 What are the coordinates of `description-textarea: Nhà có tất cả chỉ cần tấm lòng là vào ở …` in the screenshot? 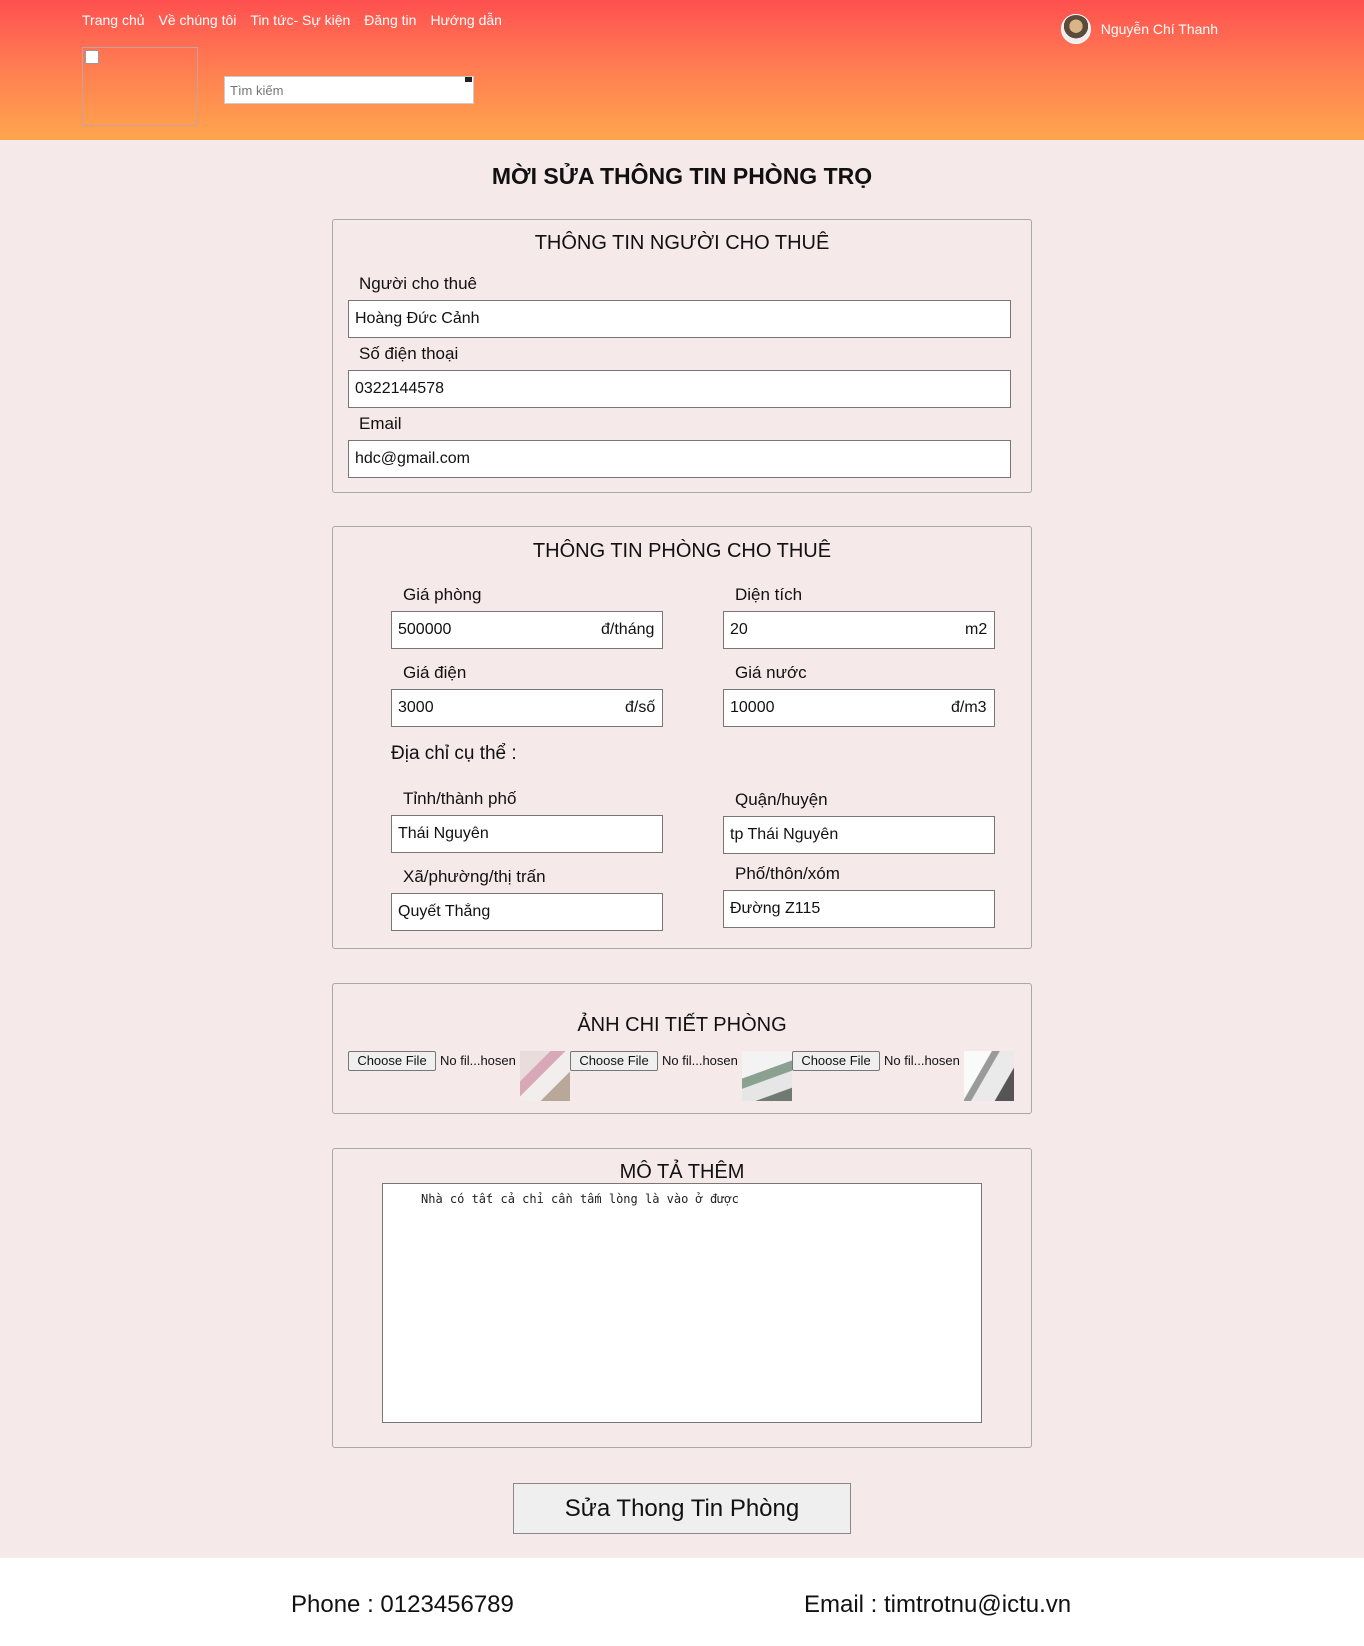 It's located at (682, 1303).